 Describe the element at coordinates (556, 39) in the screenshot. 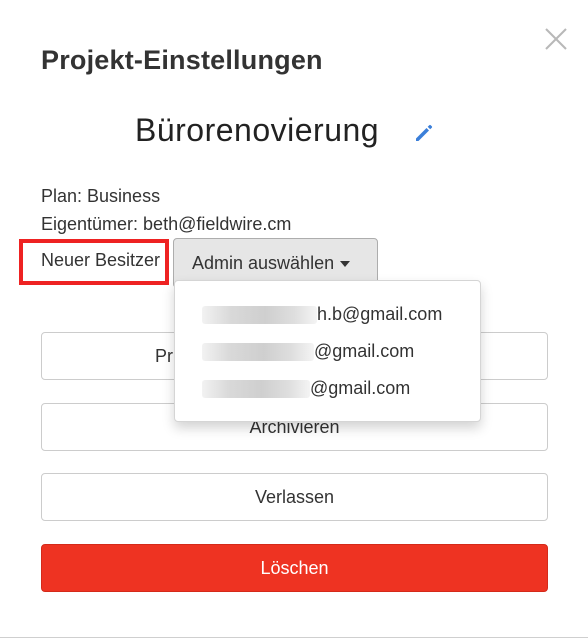

I see `close-icon` at that location.